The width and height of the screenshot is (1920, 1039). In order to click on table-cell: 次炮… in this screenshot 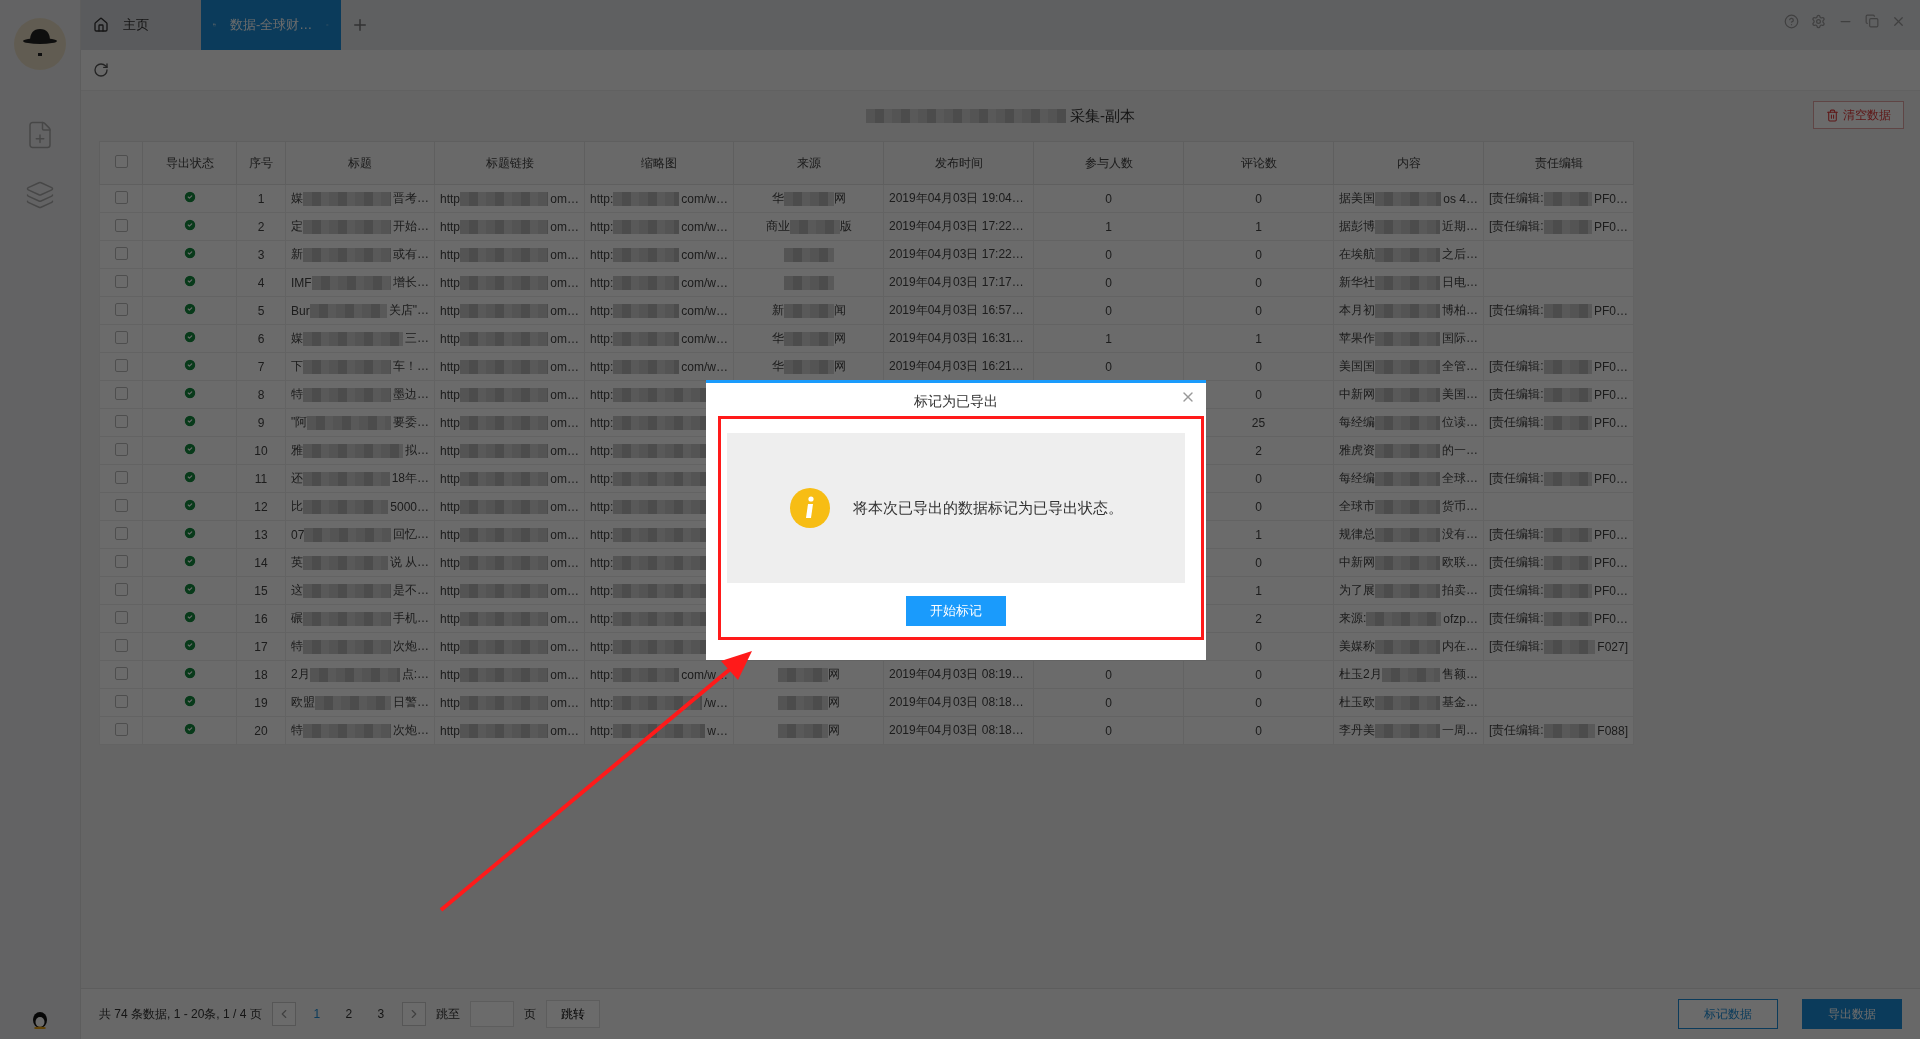, I will do `click(411, 646)`.